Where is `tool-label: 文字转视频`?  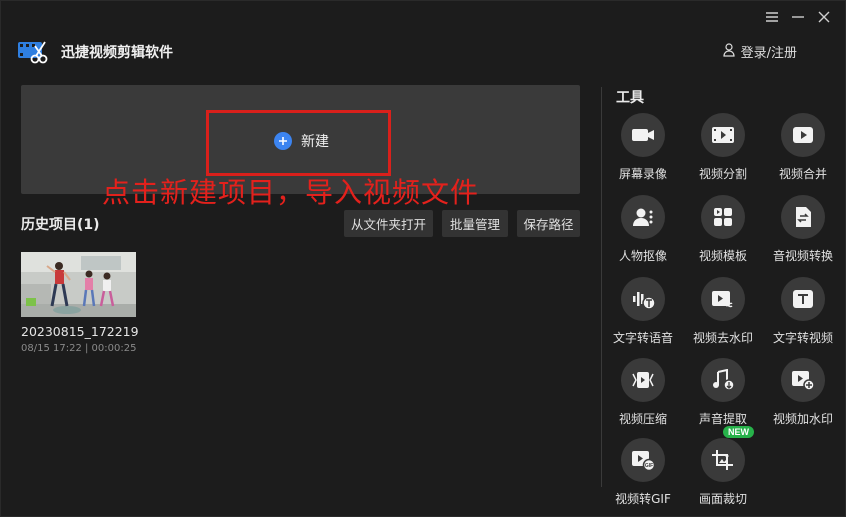 tool-label: 文字转视频 is located at coordinates (802, 338).